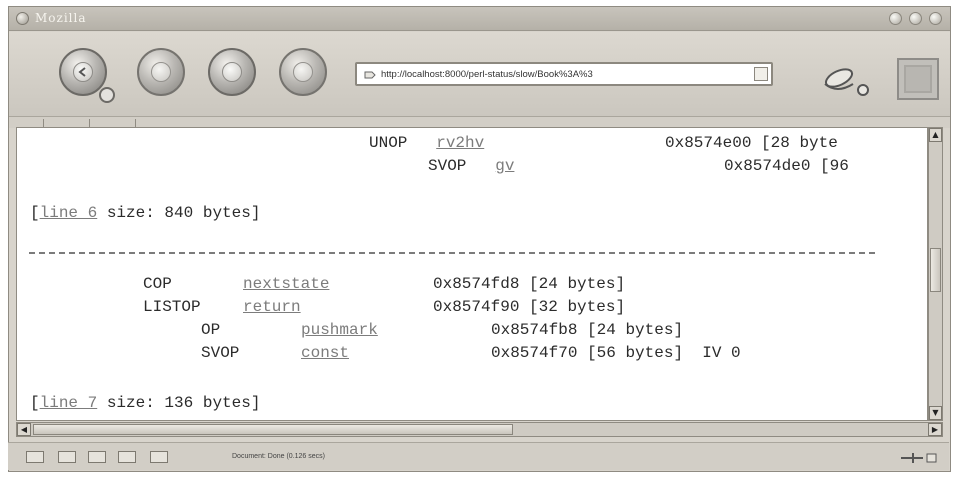 This screenshot has height=478, width=957. Describe the element at coordinates (471, 166) in the screenshot. I see `op-row: SVOP gv` at that location.